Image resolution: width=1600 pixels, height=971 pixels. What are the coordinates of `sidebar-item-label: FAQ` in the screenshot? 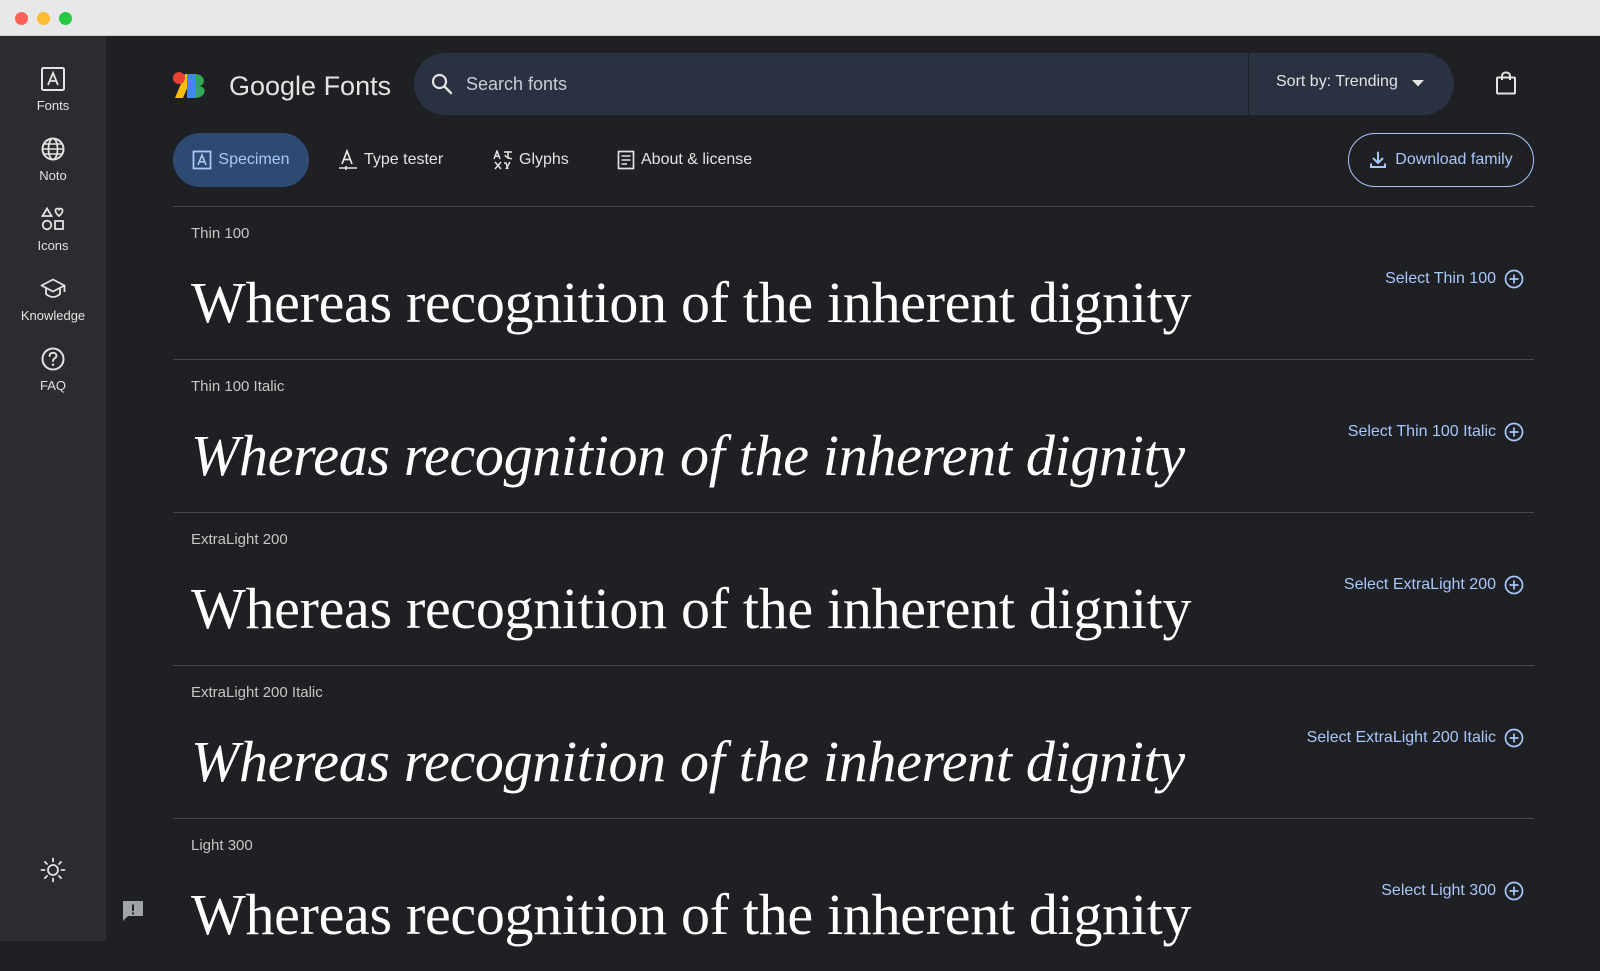 It's located at (52, 385).